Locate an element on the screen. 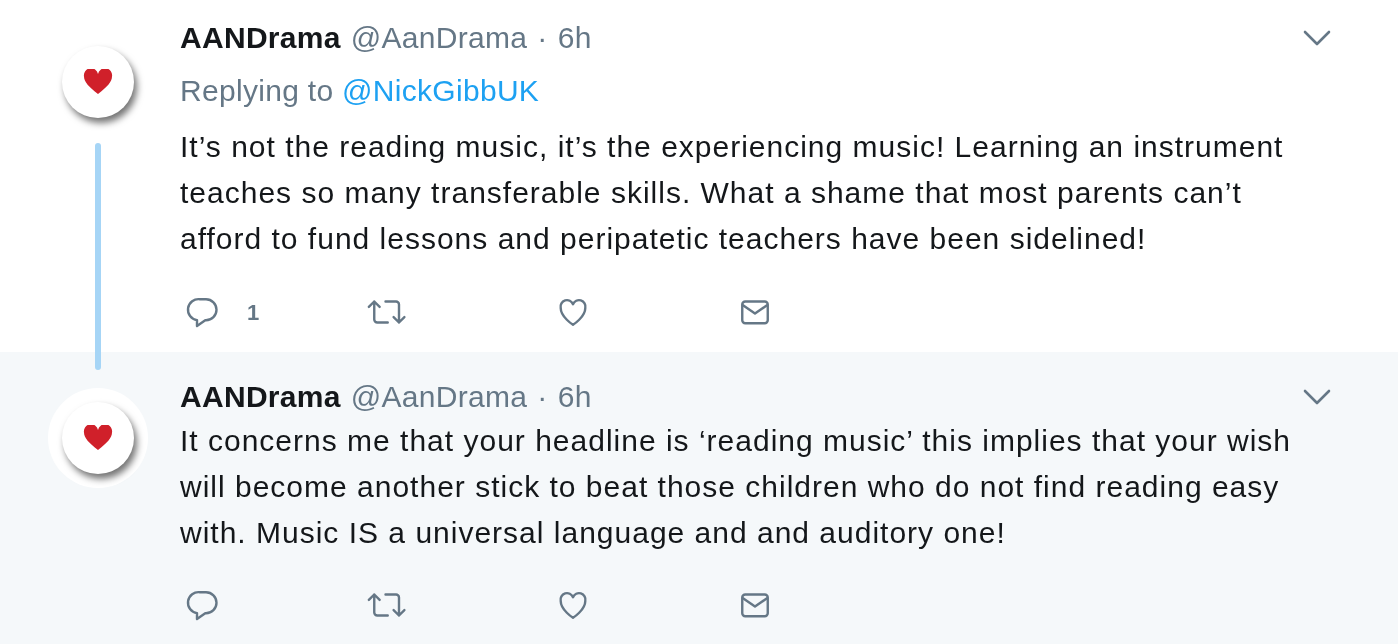 The image size is (1398, 644). replying-to-text: Replying to @NickGibbUK is located at coordinates (360, 91).